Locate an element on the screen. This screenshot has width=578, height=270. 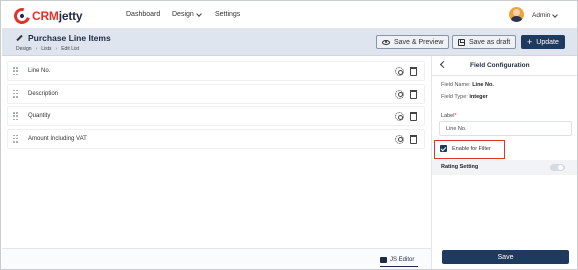
enable-filter-checkbox is located at coordinates (443, 148).